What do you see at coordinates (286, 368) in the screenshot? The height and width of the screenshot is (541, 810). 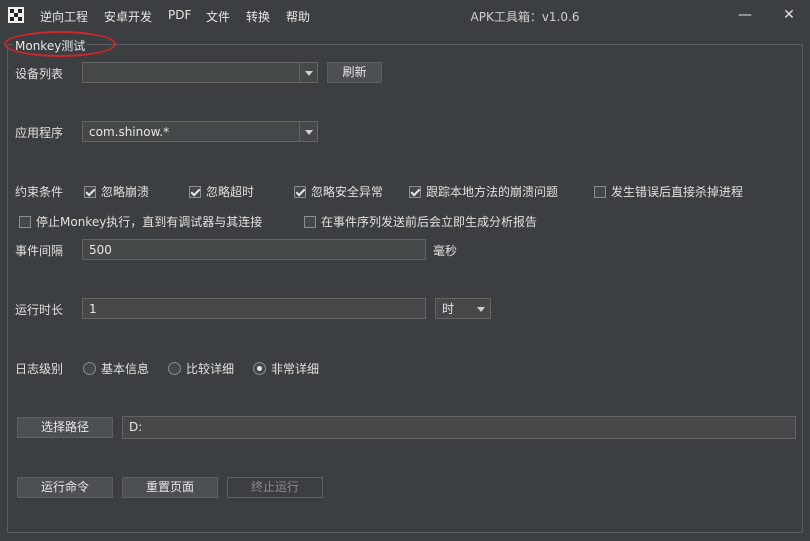 I see `log-level-verbose-radio: 非常详细` at bounding box center [286, 368].